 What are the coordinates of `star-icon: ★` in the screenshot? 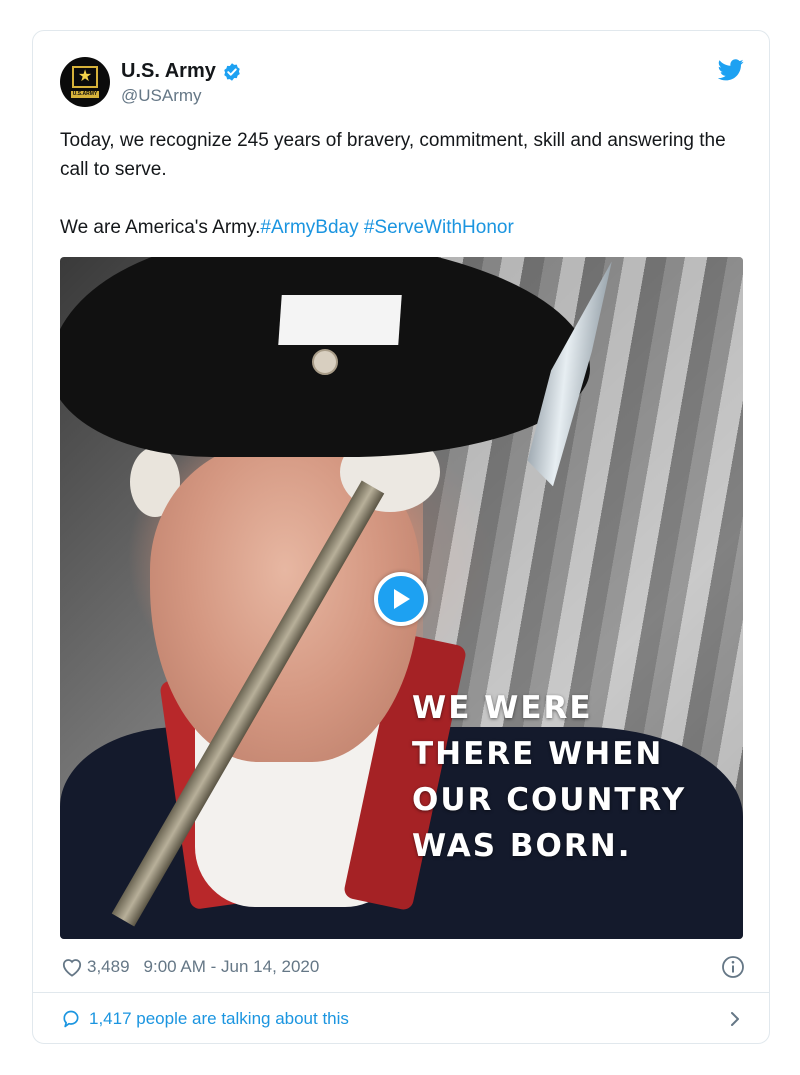 It's located at (85, 77).